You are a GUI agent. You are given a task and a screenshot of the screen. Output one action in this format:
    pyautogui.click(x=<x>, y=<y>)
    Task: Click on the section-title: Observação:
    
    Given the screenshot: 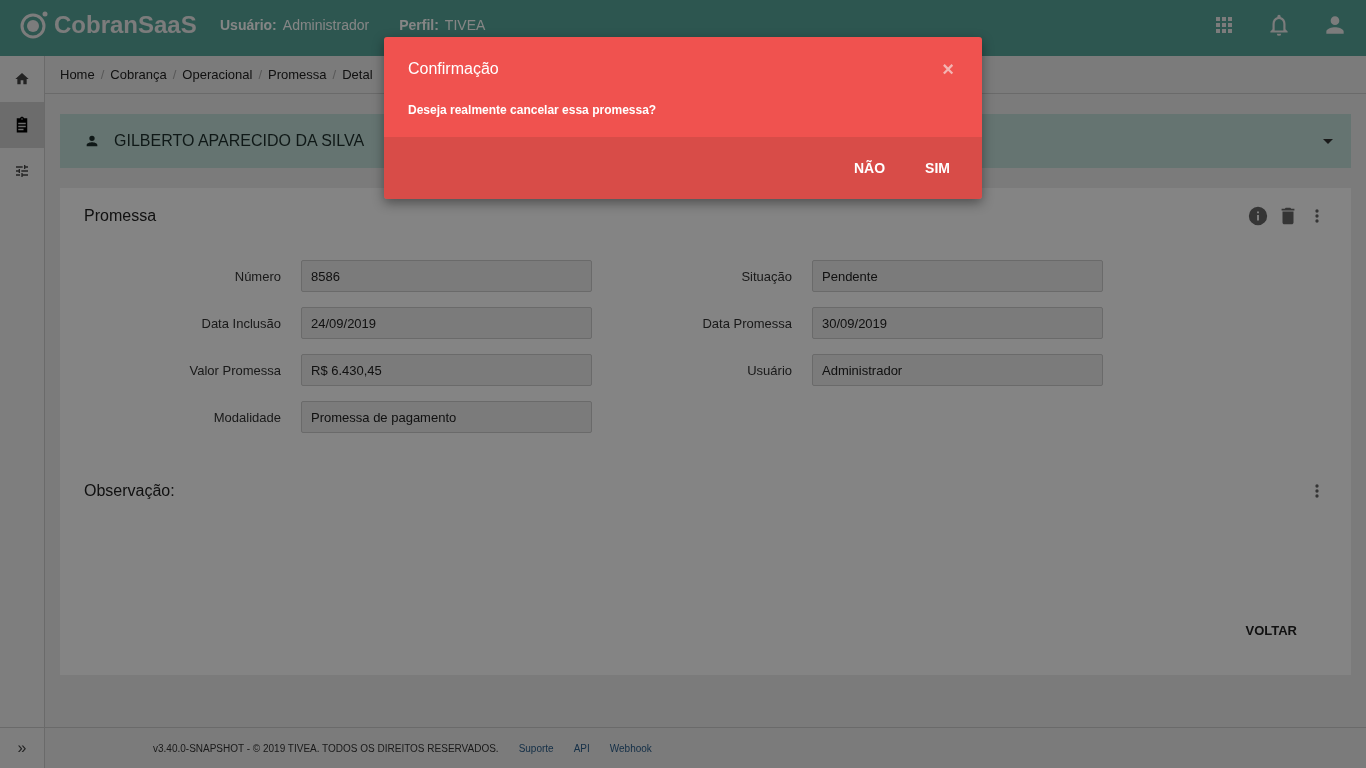 What is the action you would take?
    pyautogui.click(x=129, y=491)
    